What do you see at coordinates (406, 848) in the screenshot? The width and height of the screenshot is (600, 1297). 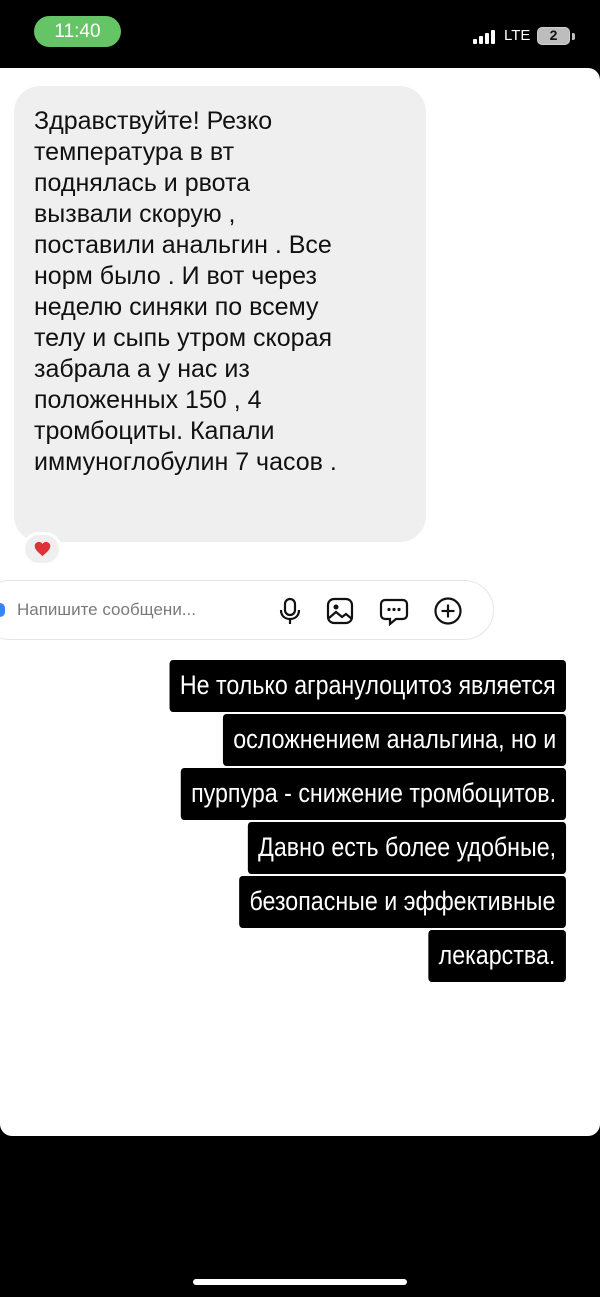 I see `caption-line: Давно есть более удобные,` at bounding box center [406, 848].